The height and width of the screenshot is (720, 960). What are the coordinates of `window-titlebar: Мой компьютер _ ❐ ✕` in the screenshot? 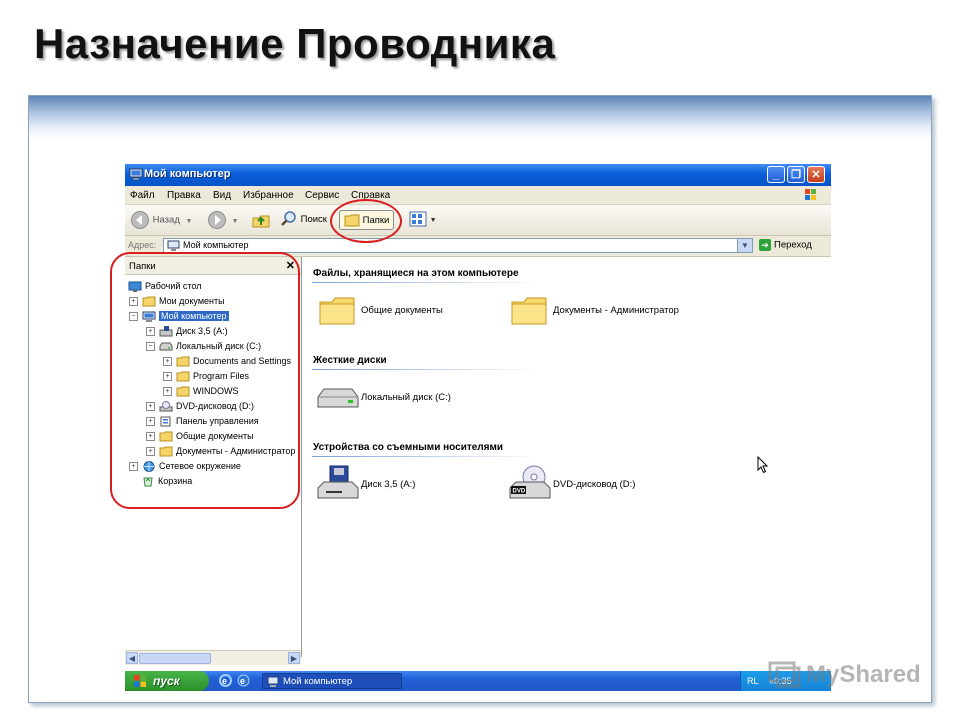 It's located at (478, 175).